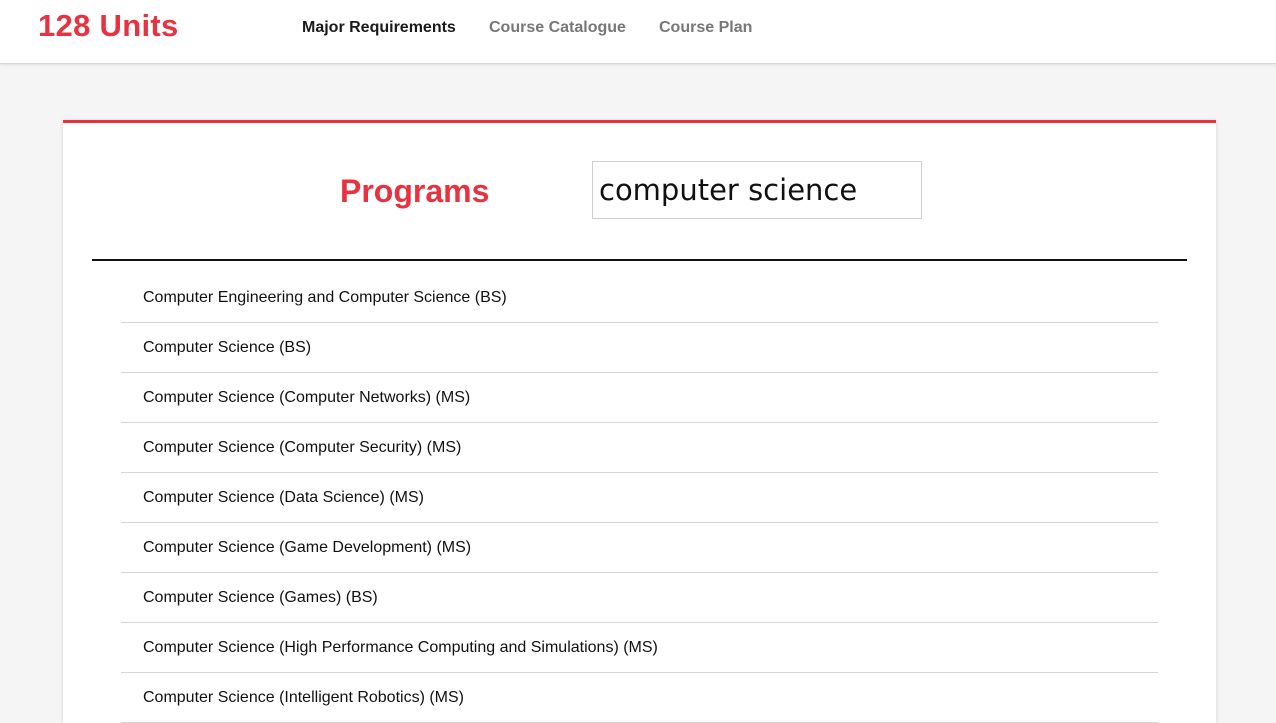 This screenshot has width=1276, height=723. What do you see at coordinates (108, 26) in the screenshot?
I see `brand-logo: 128 Units` at bounding box center [108, 26].